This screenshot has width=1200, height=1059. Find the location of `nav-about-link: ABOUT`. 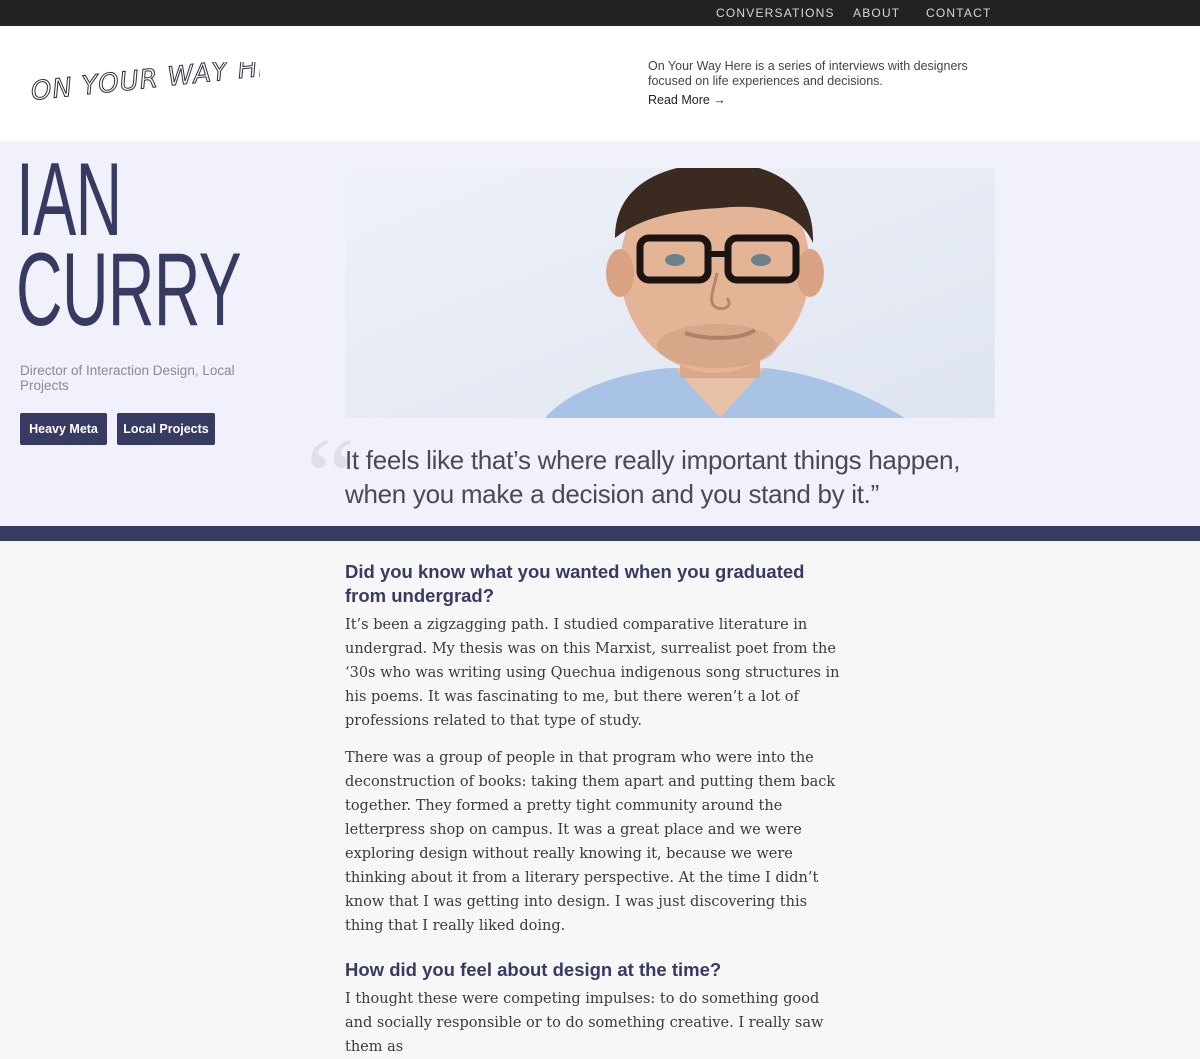

nav-about-link: ABOUT is located at coordinates (876, 13).